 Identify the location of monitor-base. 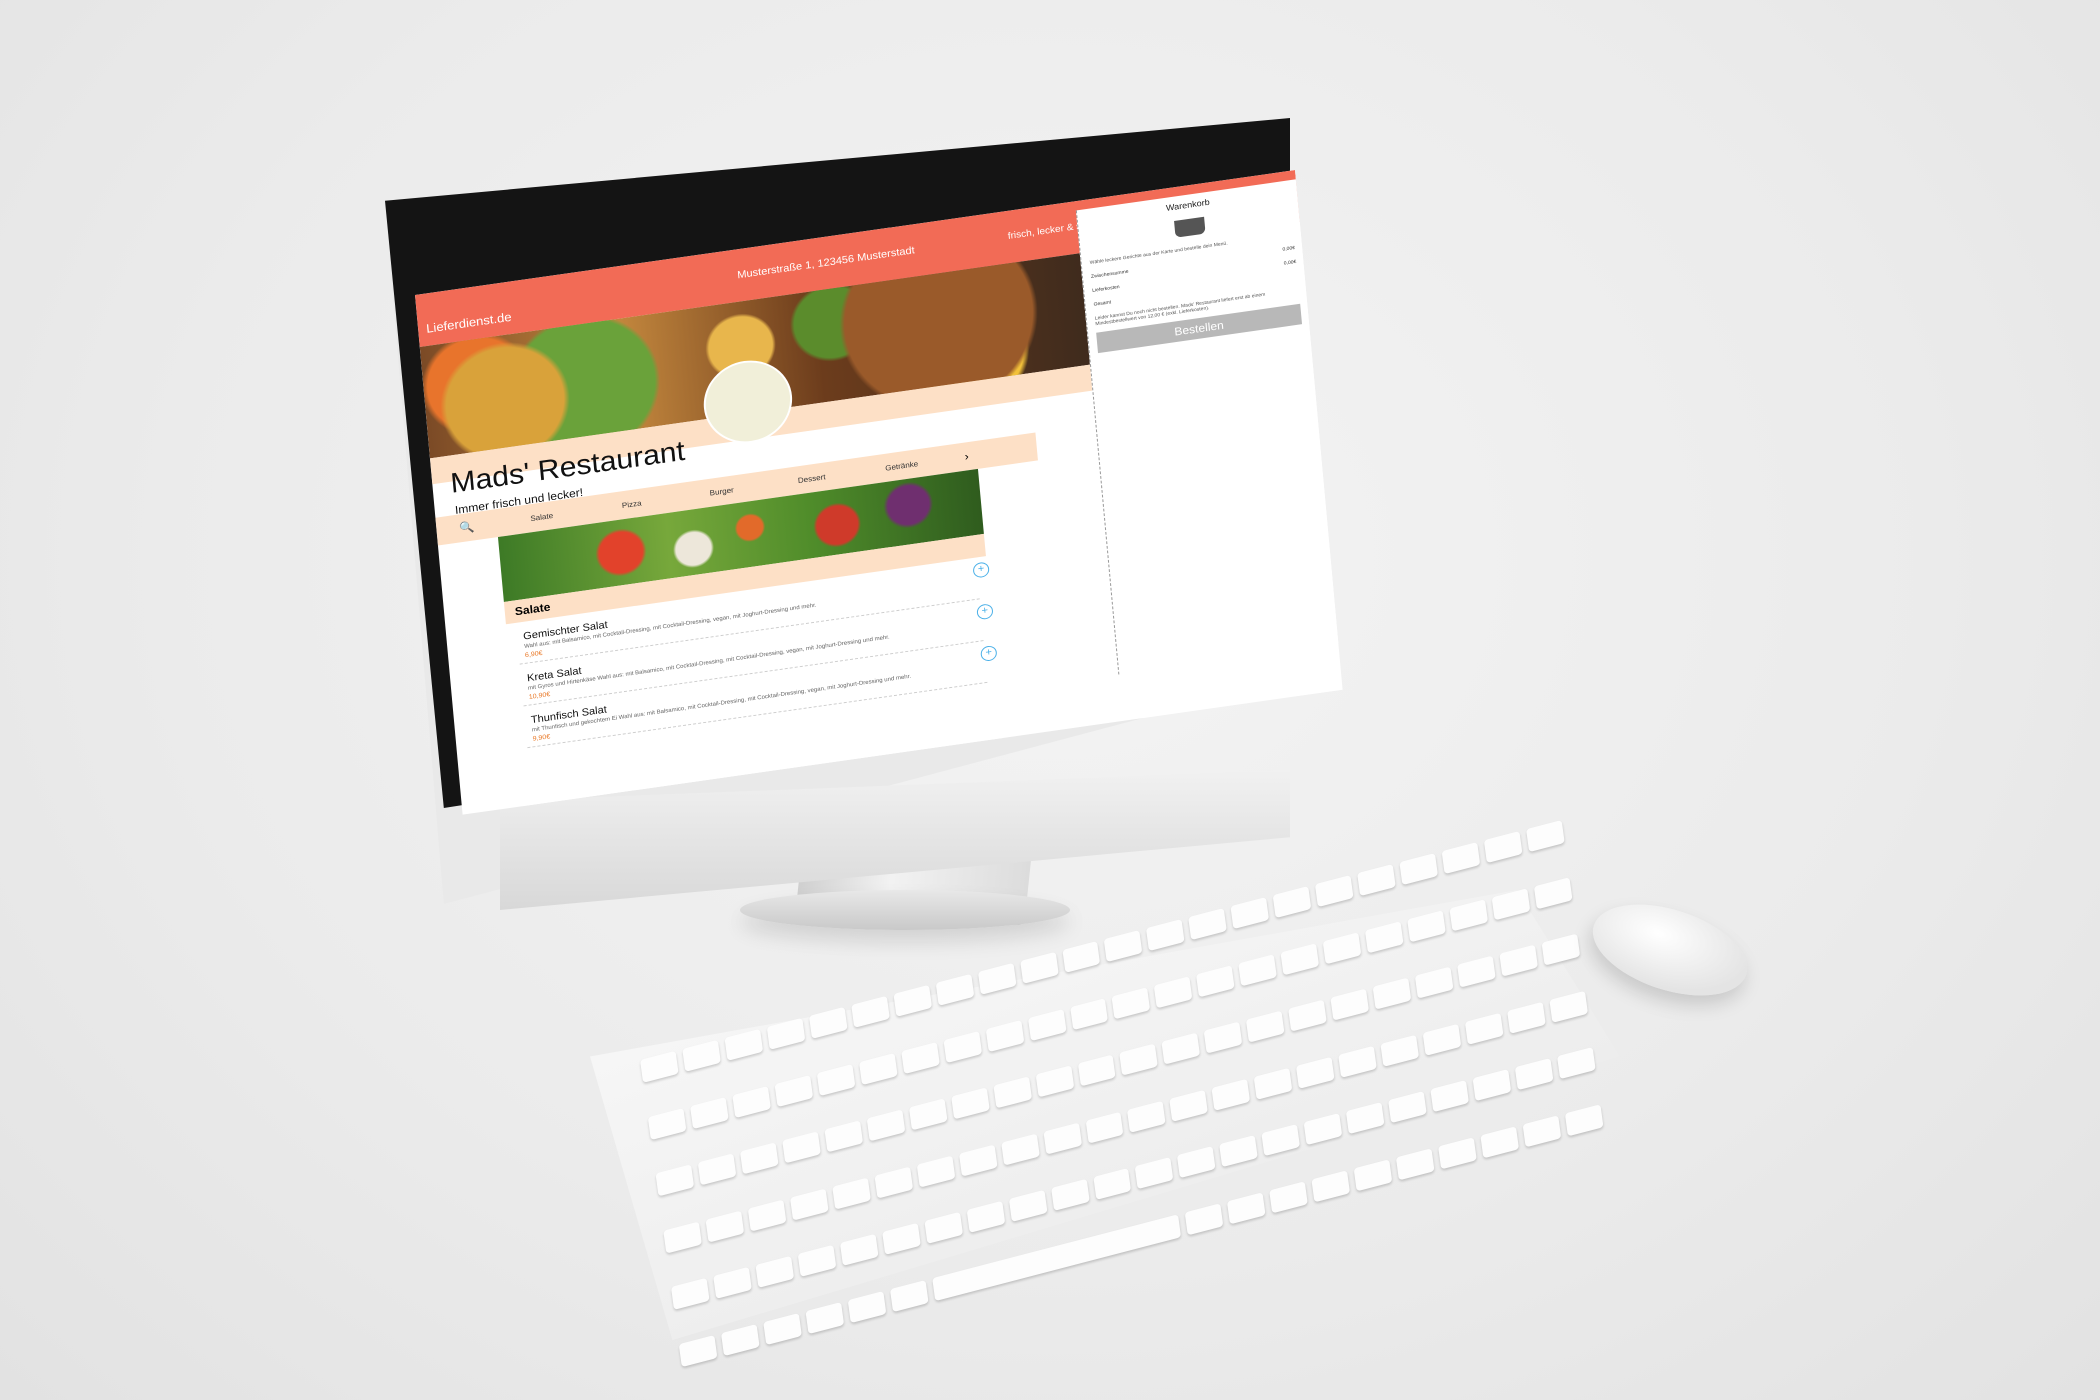
(905, 910).